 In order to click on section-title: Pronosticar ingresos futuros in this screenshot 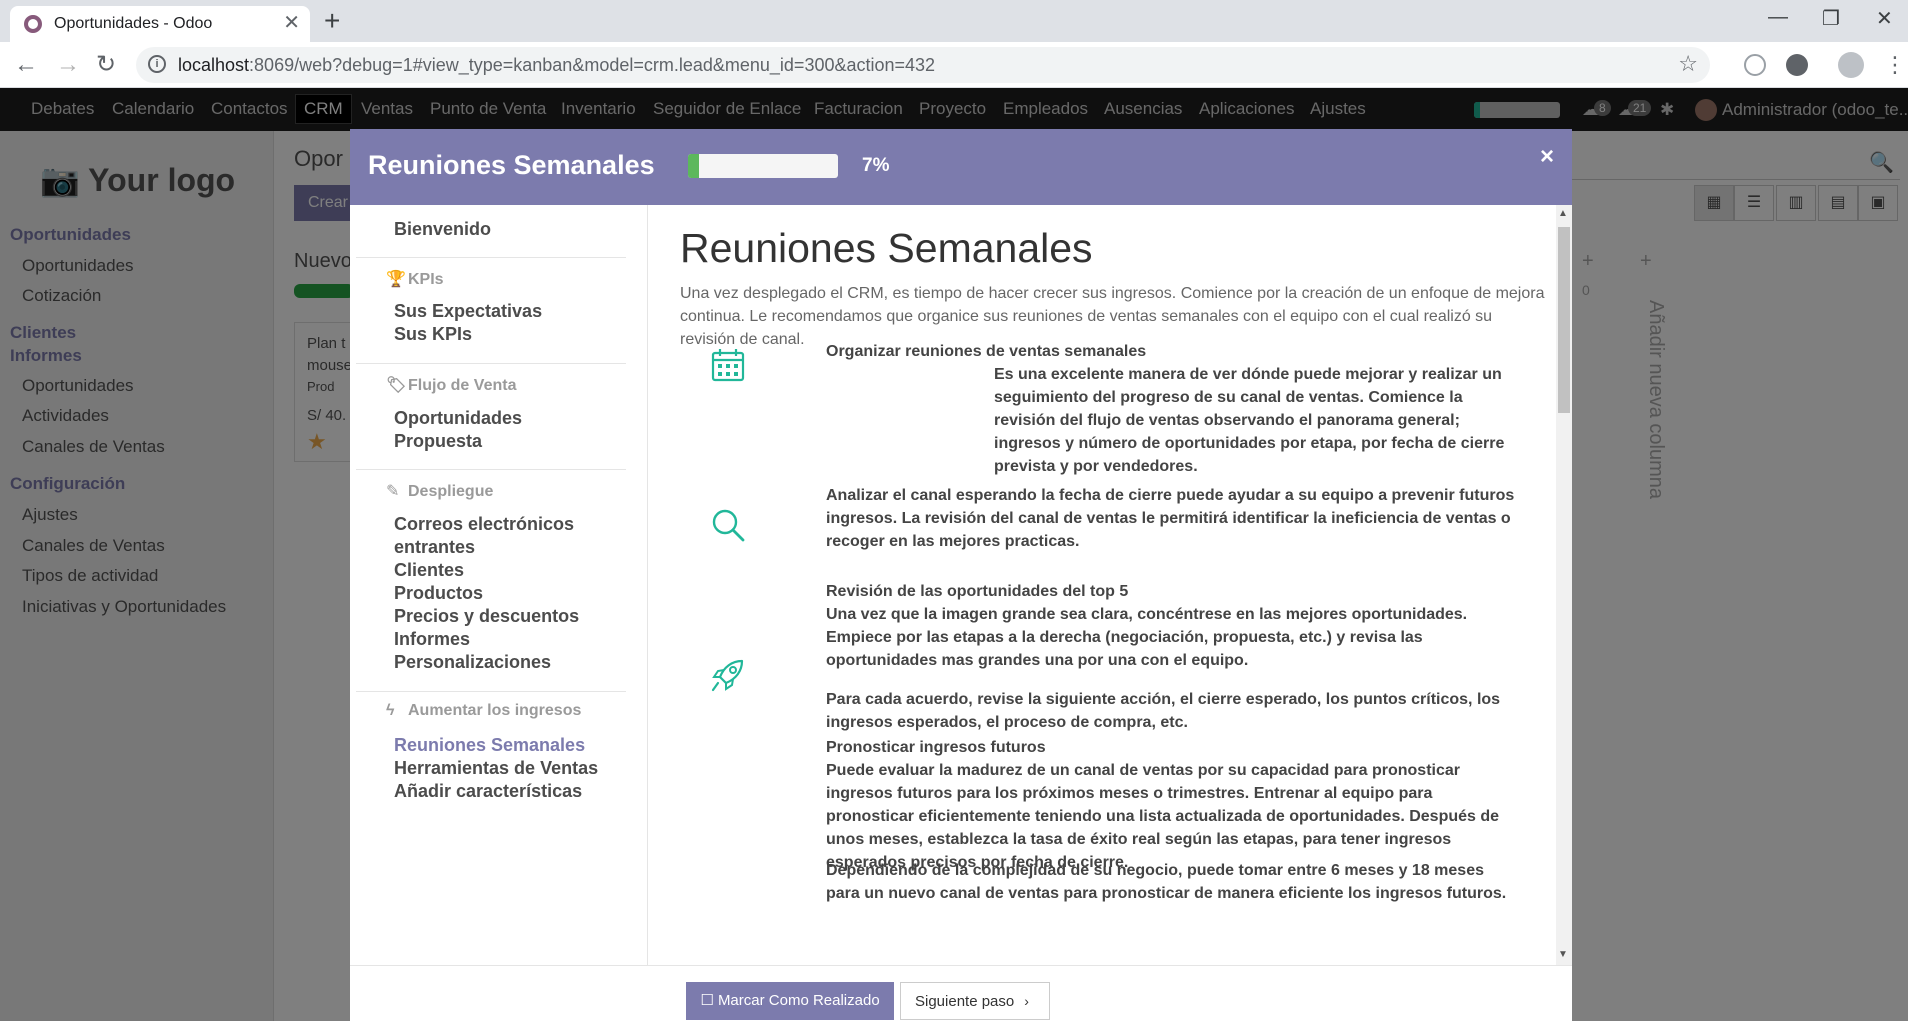, I will do `click(936, 747)`.